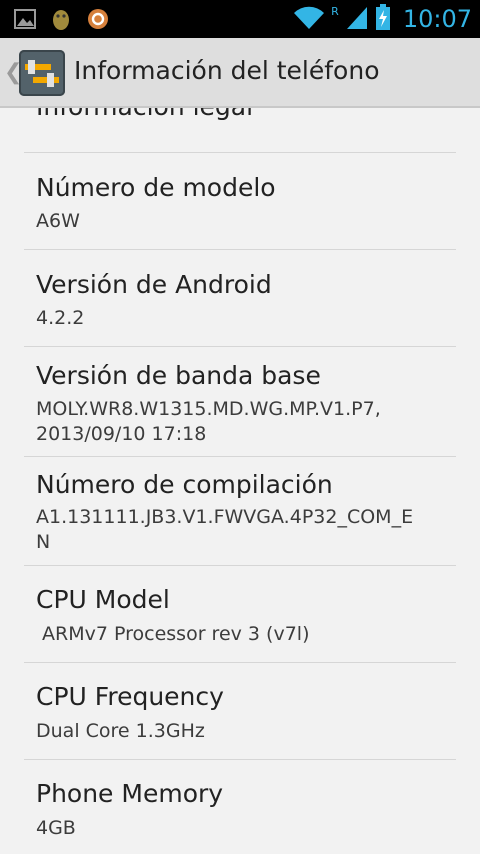 This screenshot has width=480, height=854. Describe the element at coordinates (225, 529) in the screenshot. I see `item-summary: A1.131111.JB3.V1.FWVGA.4P32_COM_E N` at that location.